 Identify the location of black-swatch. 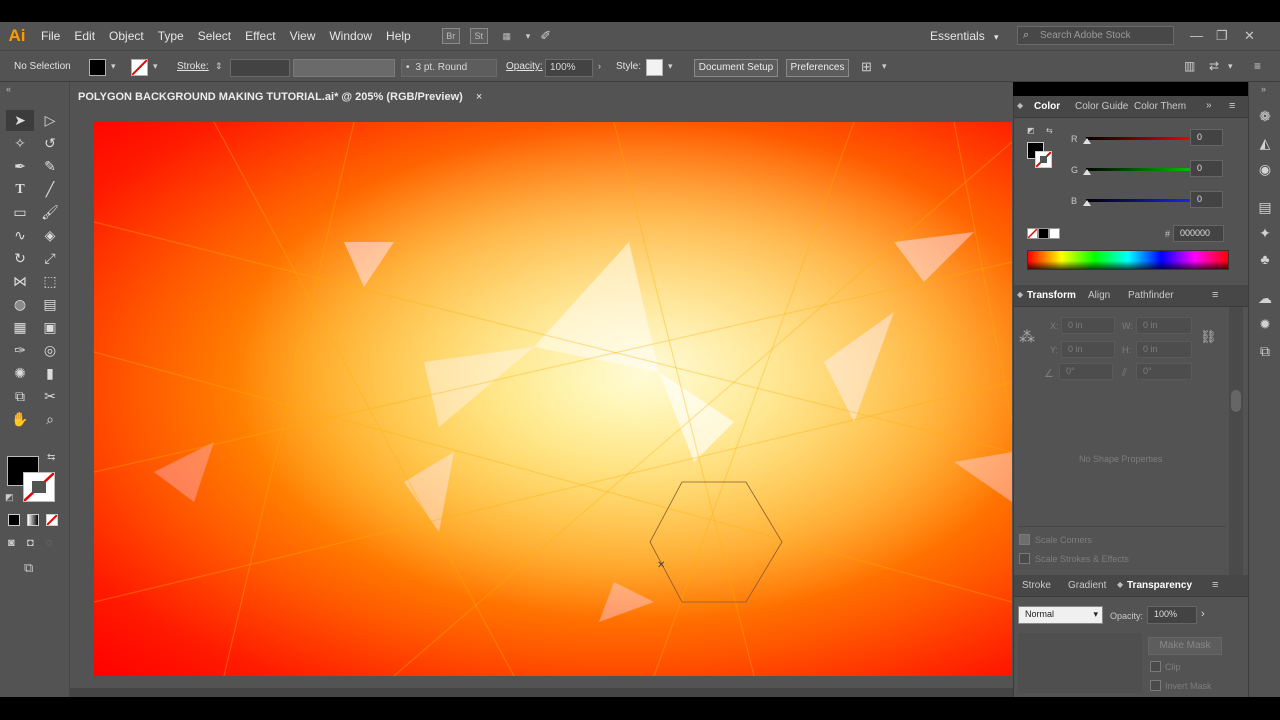
(1043, 233).